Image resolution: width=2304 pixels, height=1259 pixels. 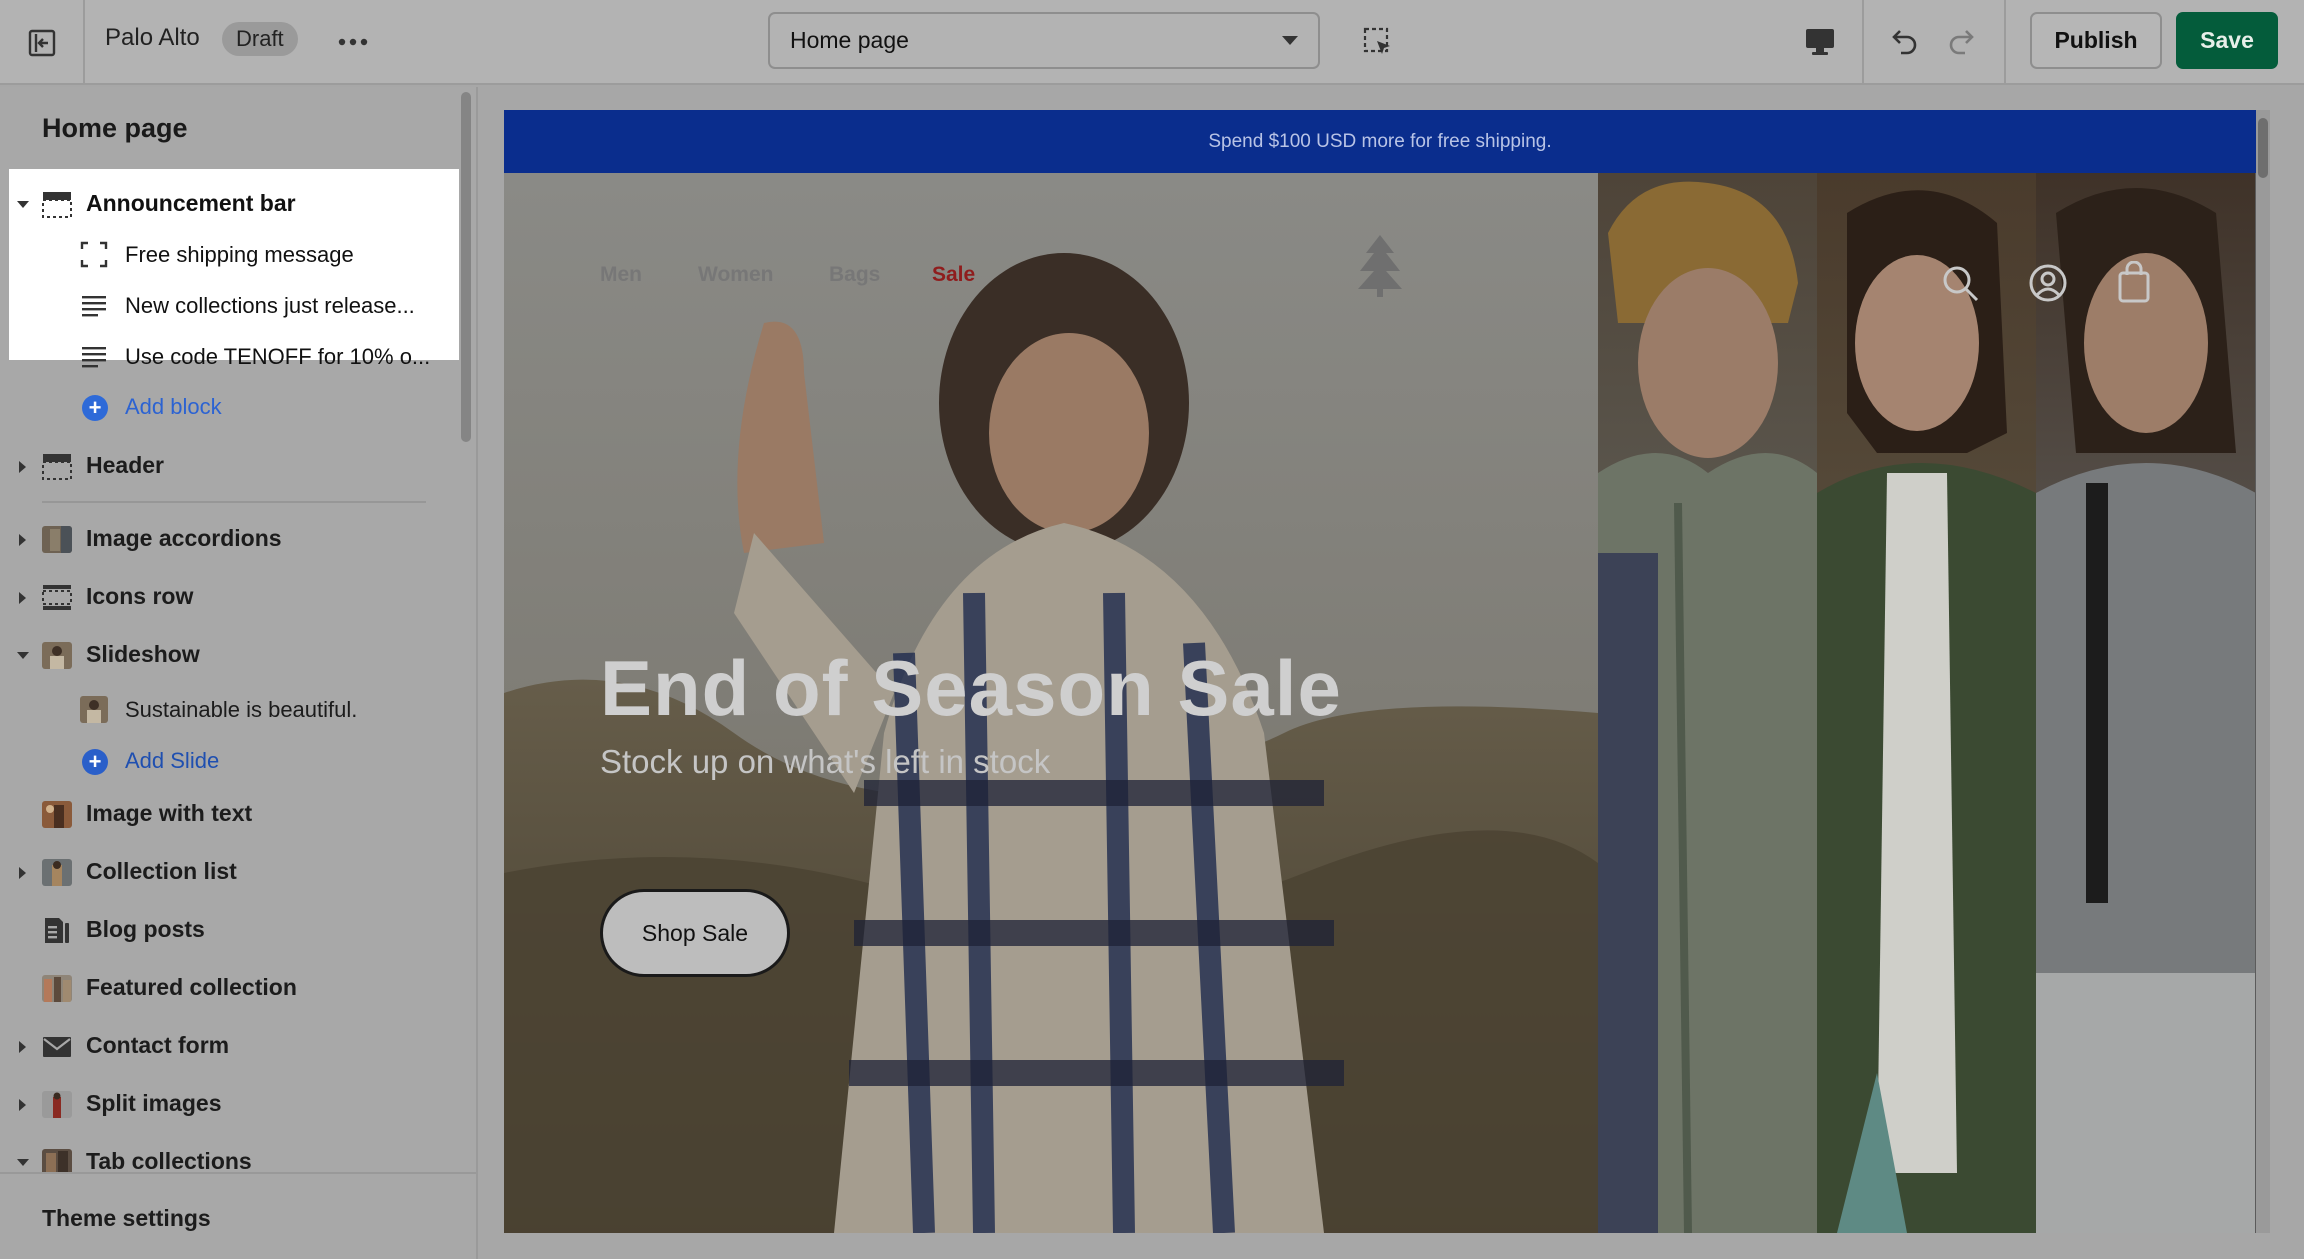 What do you see at coordinates (735, 275) in the screenshot?
I see `nav-link-women: Women` at bounding box center [735, 275].